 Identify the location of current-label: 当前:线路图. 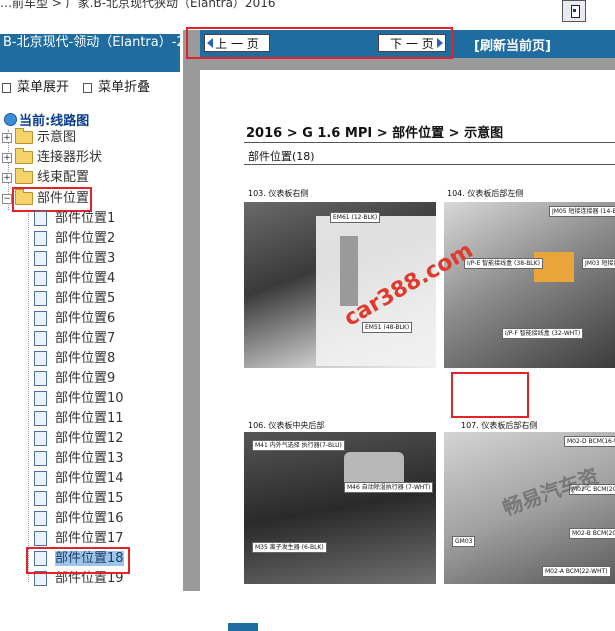
(54, 121).